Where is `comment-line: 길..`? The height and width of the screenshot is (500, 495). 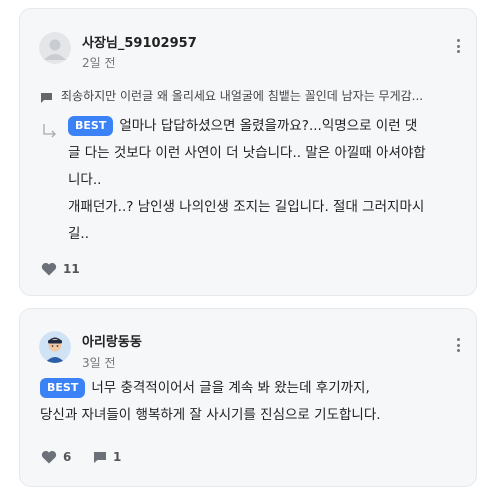 comment-line: 길.. is located at coordinates (79, 234).